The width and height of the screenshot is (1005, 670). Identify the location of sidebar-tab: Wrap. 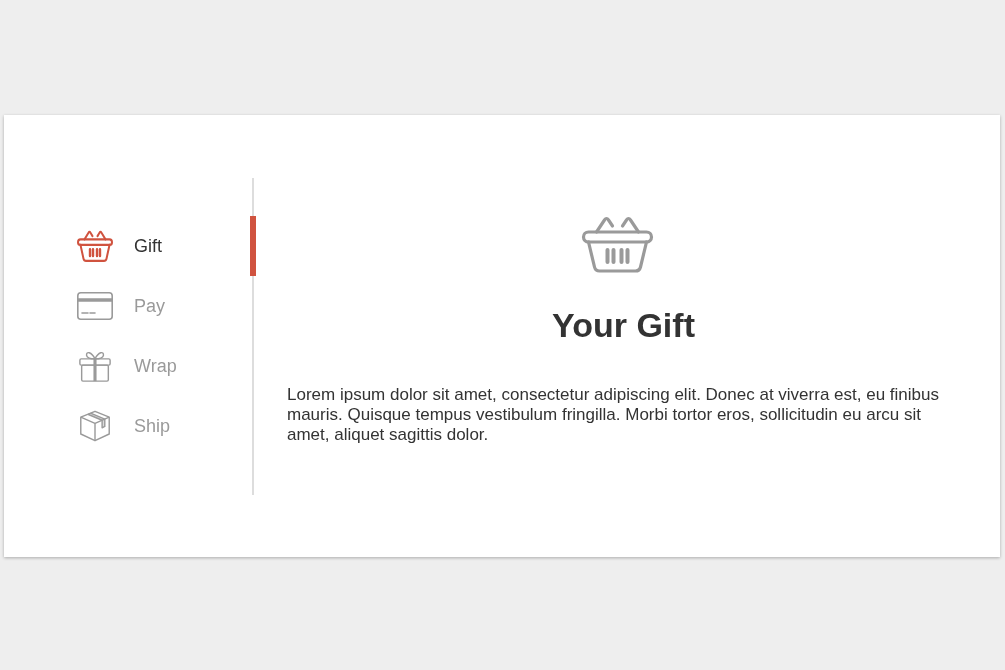
(166, 366).